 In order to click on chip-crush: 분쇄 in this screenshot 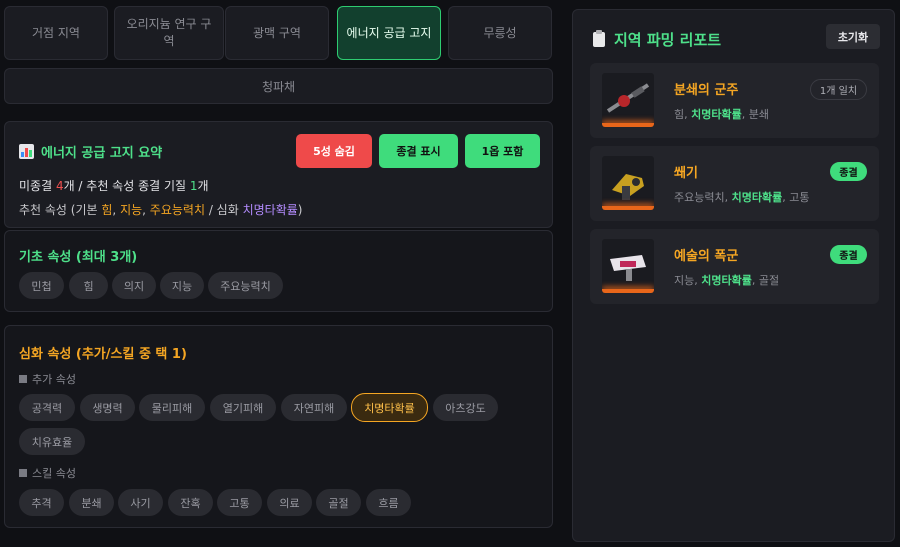, I will do `click(91, 502)`.